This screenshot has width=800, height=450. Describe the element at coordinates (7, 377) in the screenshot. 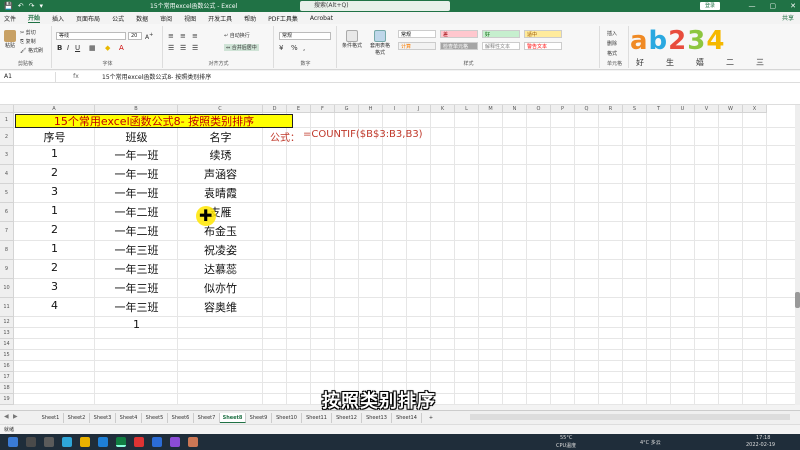

I see `row-header-17: 17` at that location.